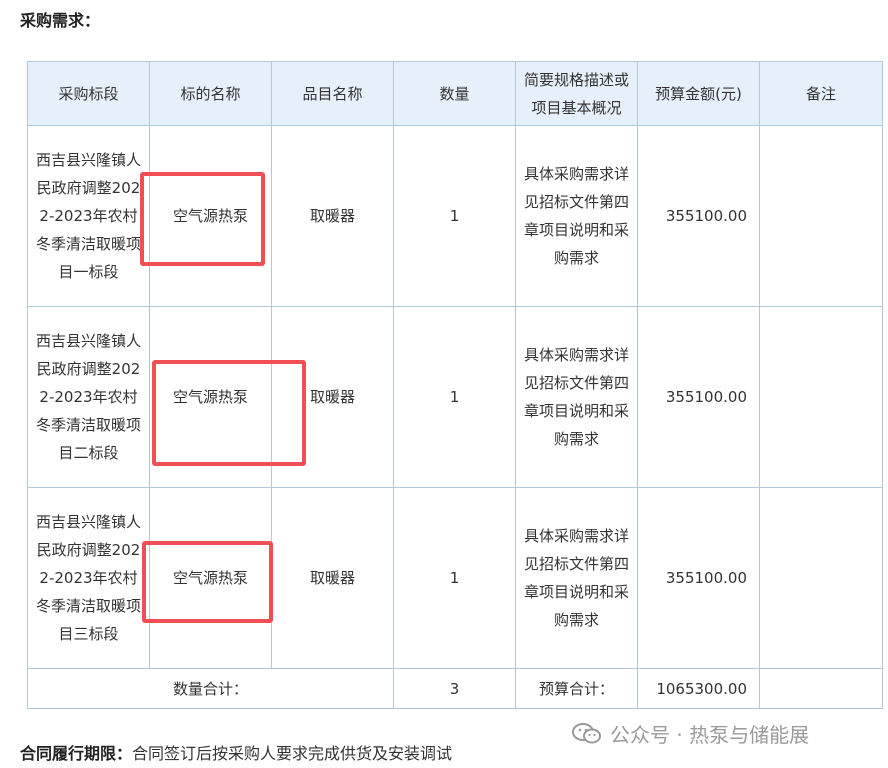  What do you see at coordinates (292, 753) in the screenshot?
I see `contract-period-text: 合同签订后按采购人要求完成供货及安装调试` at bounding box center [292, 753].